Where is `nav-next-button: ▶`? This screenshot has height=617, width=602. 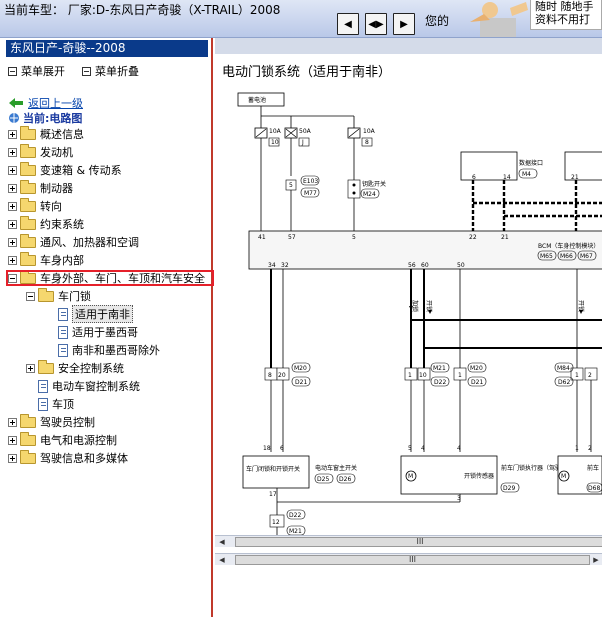 nav-next-button: ▶ is located at coordinates (404, 24).